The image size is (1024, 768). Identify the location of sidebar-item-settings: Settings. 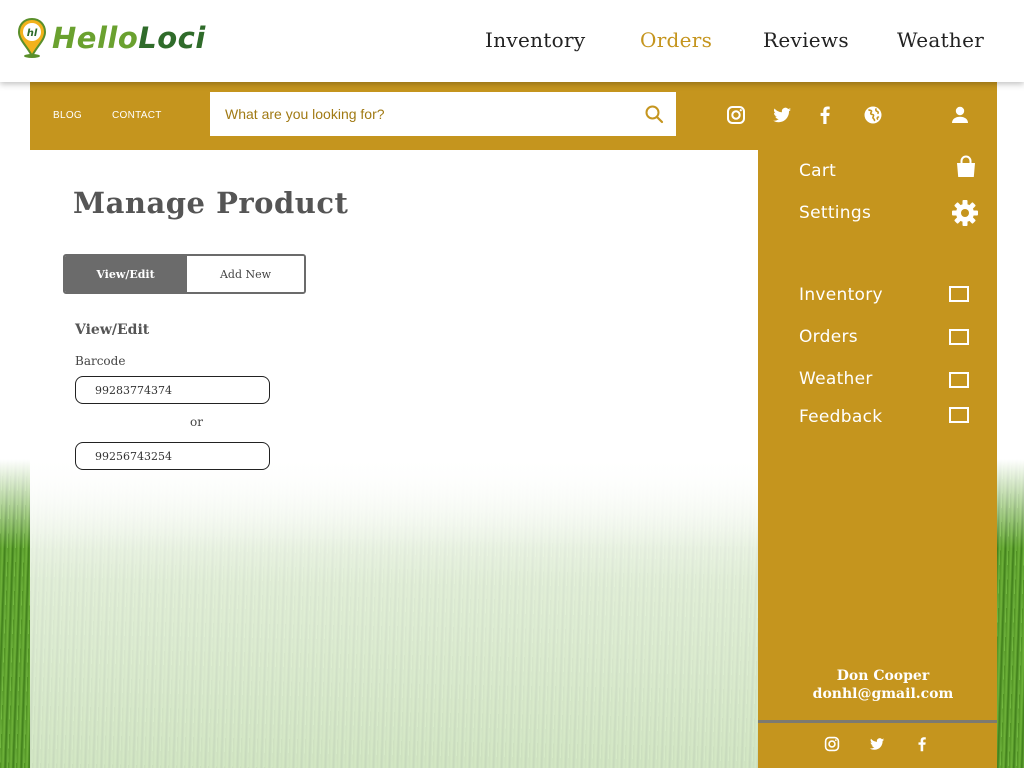
(835, 213).